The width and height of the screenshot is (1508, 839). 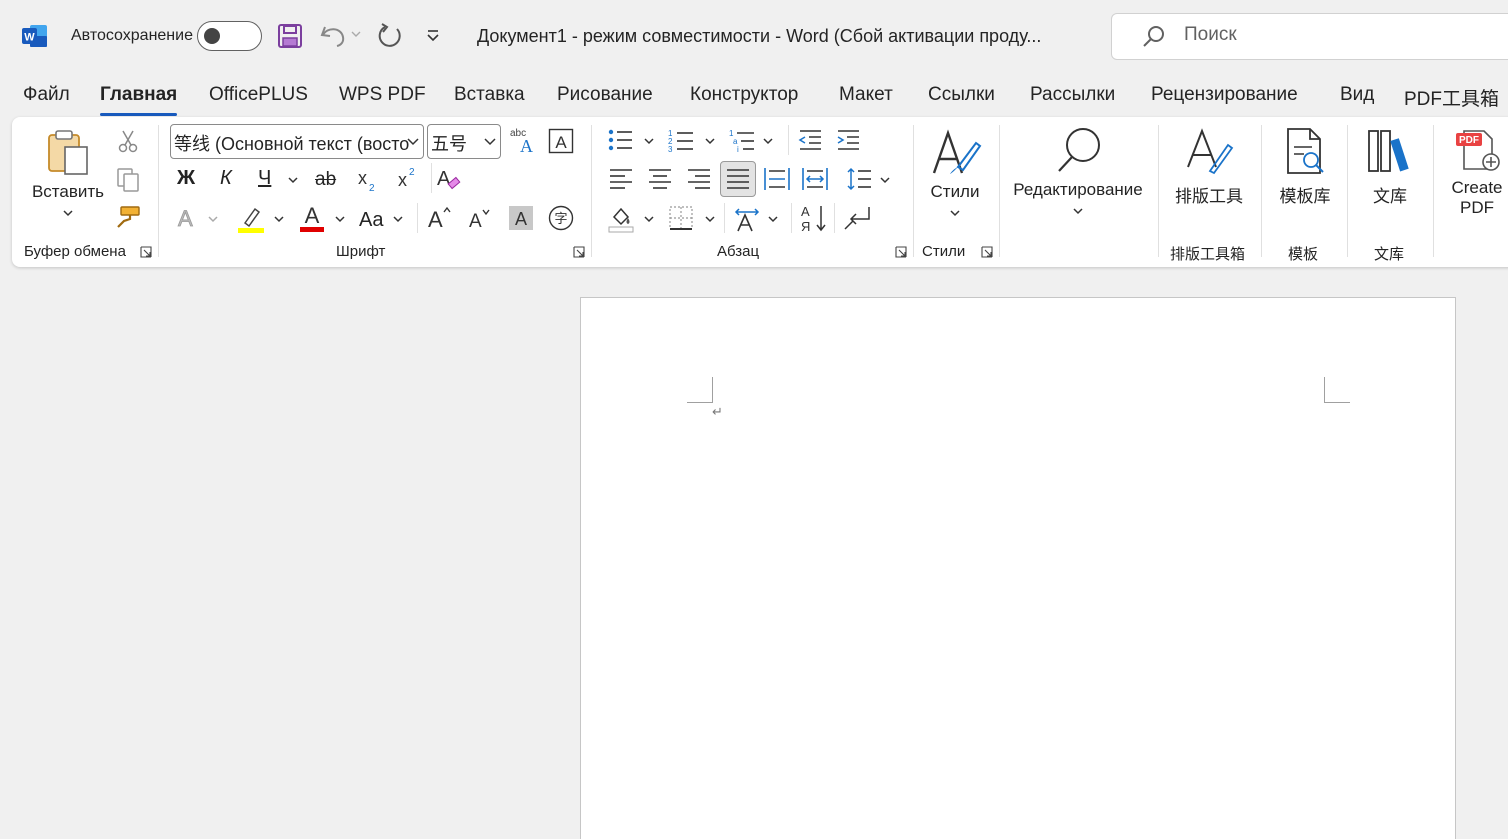 I want to click on sort-icon: А Я, so click(x=814, y=218).